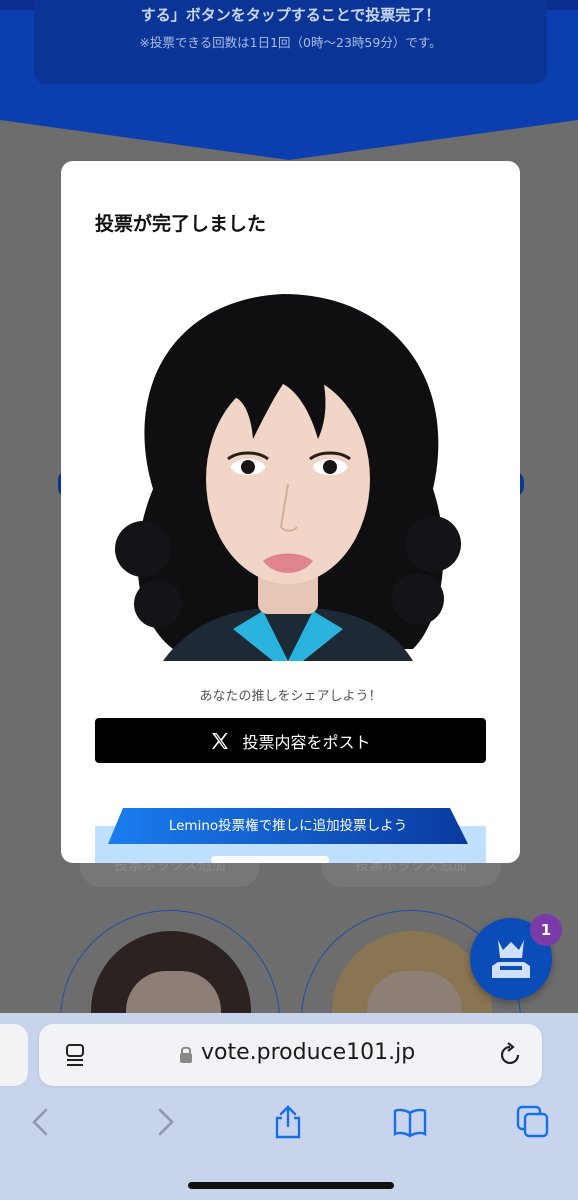 Image resolution: width=578 pixels, height=1200 pixels. Describe the element at coordinates (288, 1122) in the screenshot. I see `share-icon` at that location.